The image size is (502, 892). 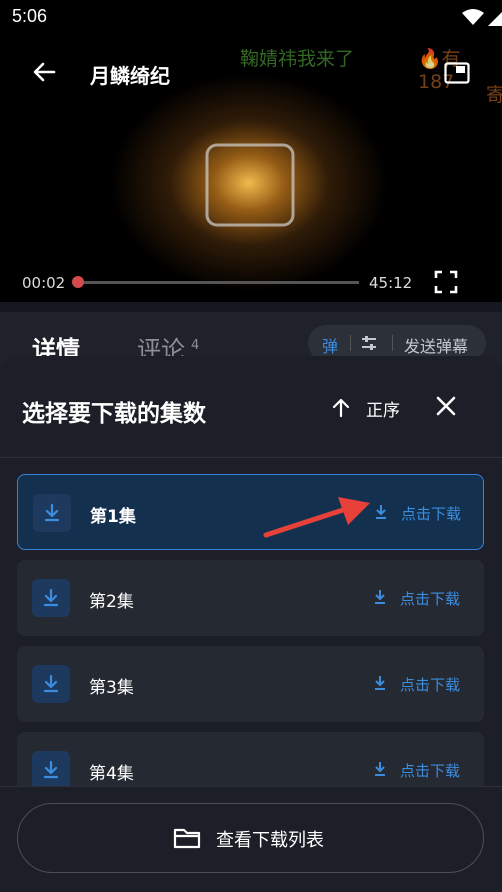 I want to click on sort-label: 正序, so click(x=383, y=411).